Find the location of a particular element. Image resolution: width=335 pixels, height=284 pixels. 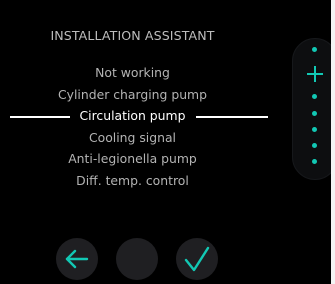

scroll-indicator is located at coordinates (313, 109).